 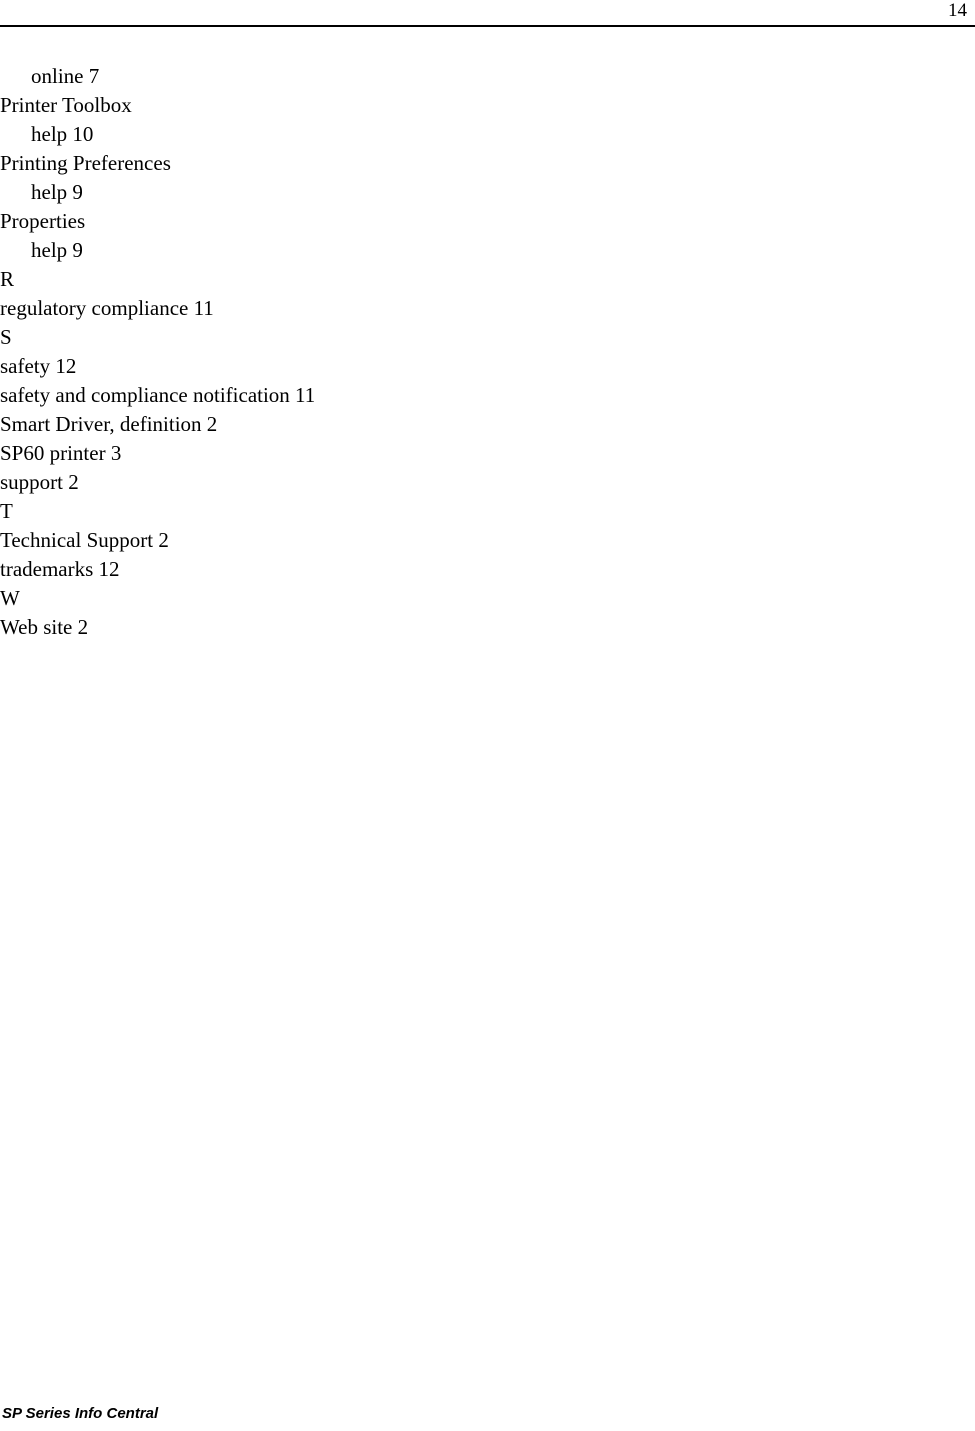 What do you see at coordinates (85, 163) in the screenshot?
I see `index-entry: Printing Preferences` at bounding box center [85, 163].